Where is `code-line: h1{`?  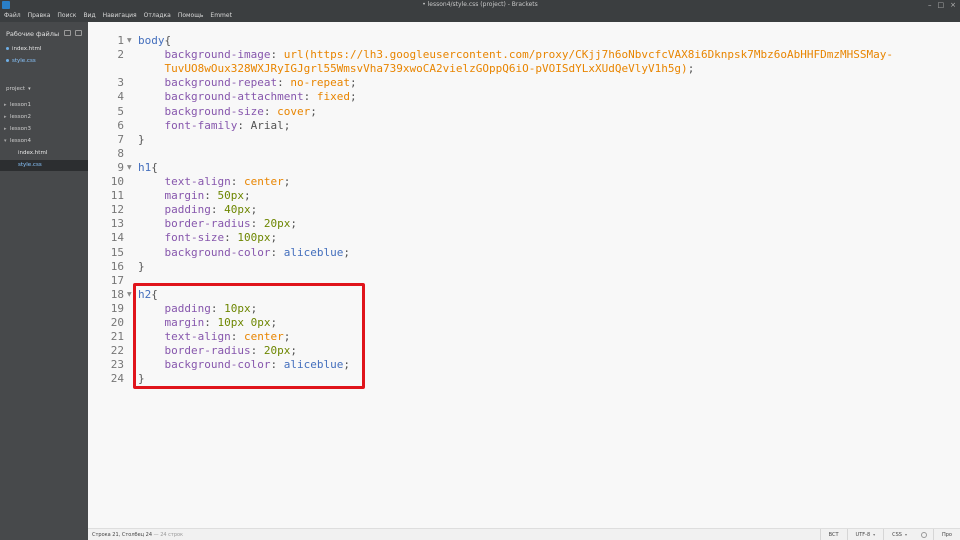
code-line: h1{ is located at coordinates (148, 167).